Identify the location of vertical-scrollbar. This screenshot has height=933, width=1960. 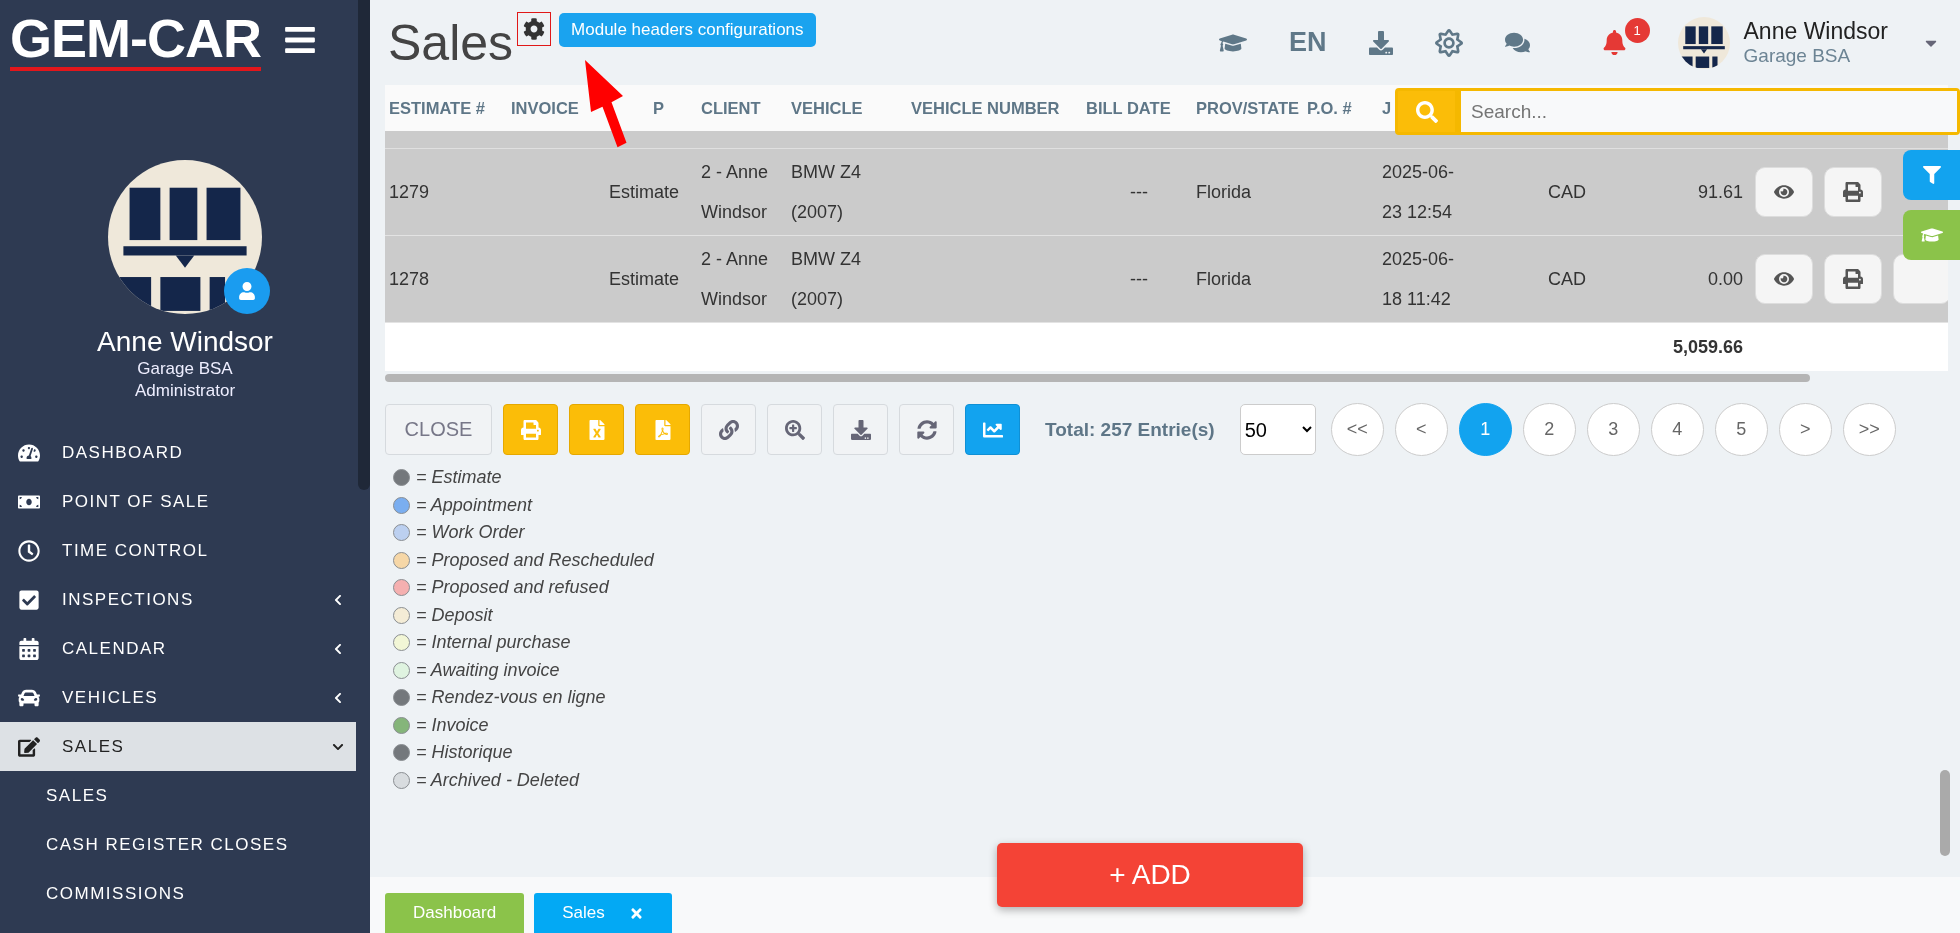
(1945, 813).